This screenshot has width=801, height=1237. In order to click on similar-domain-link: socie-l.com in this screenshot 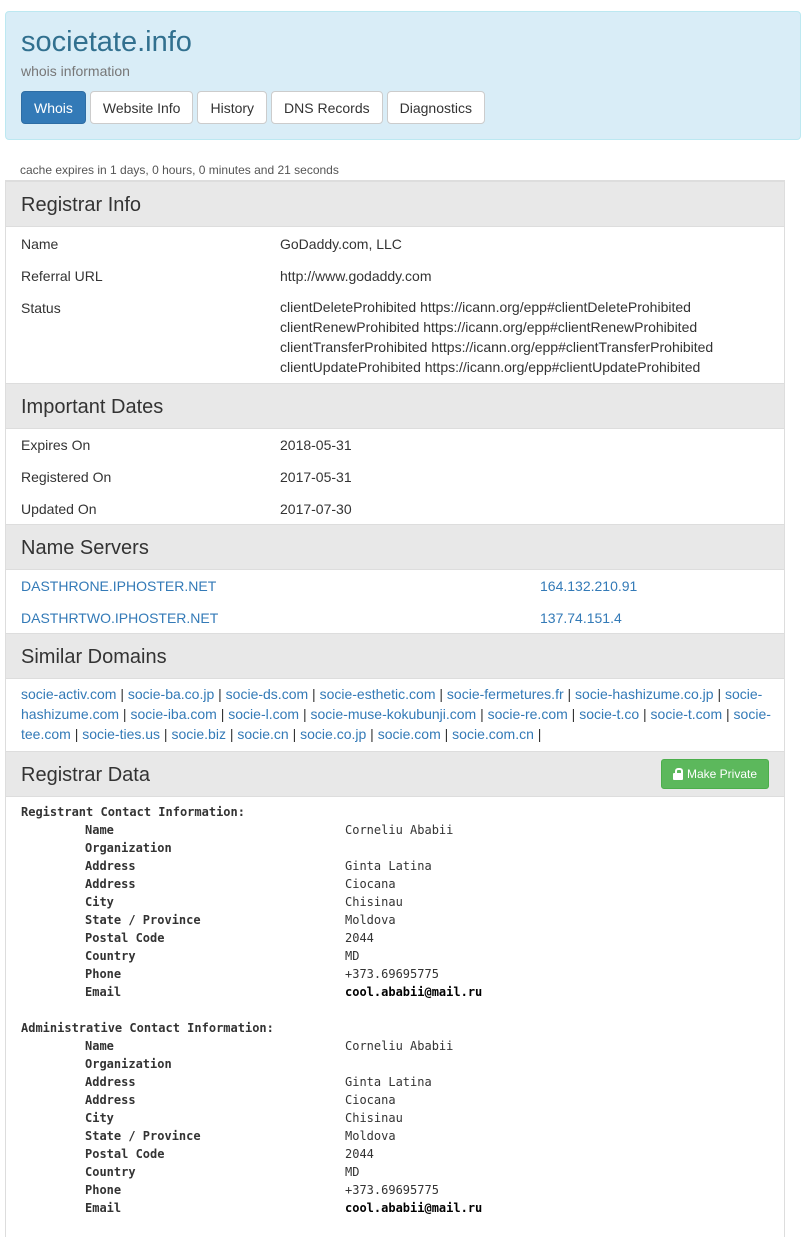, I will do `click(263, 714)`.